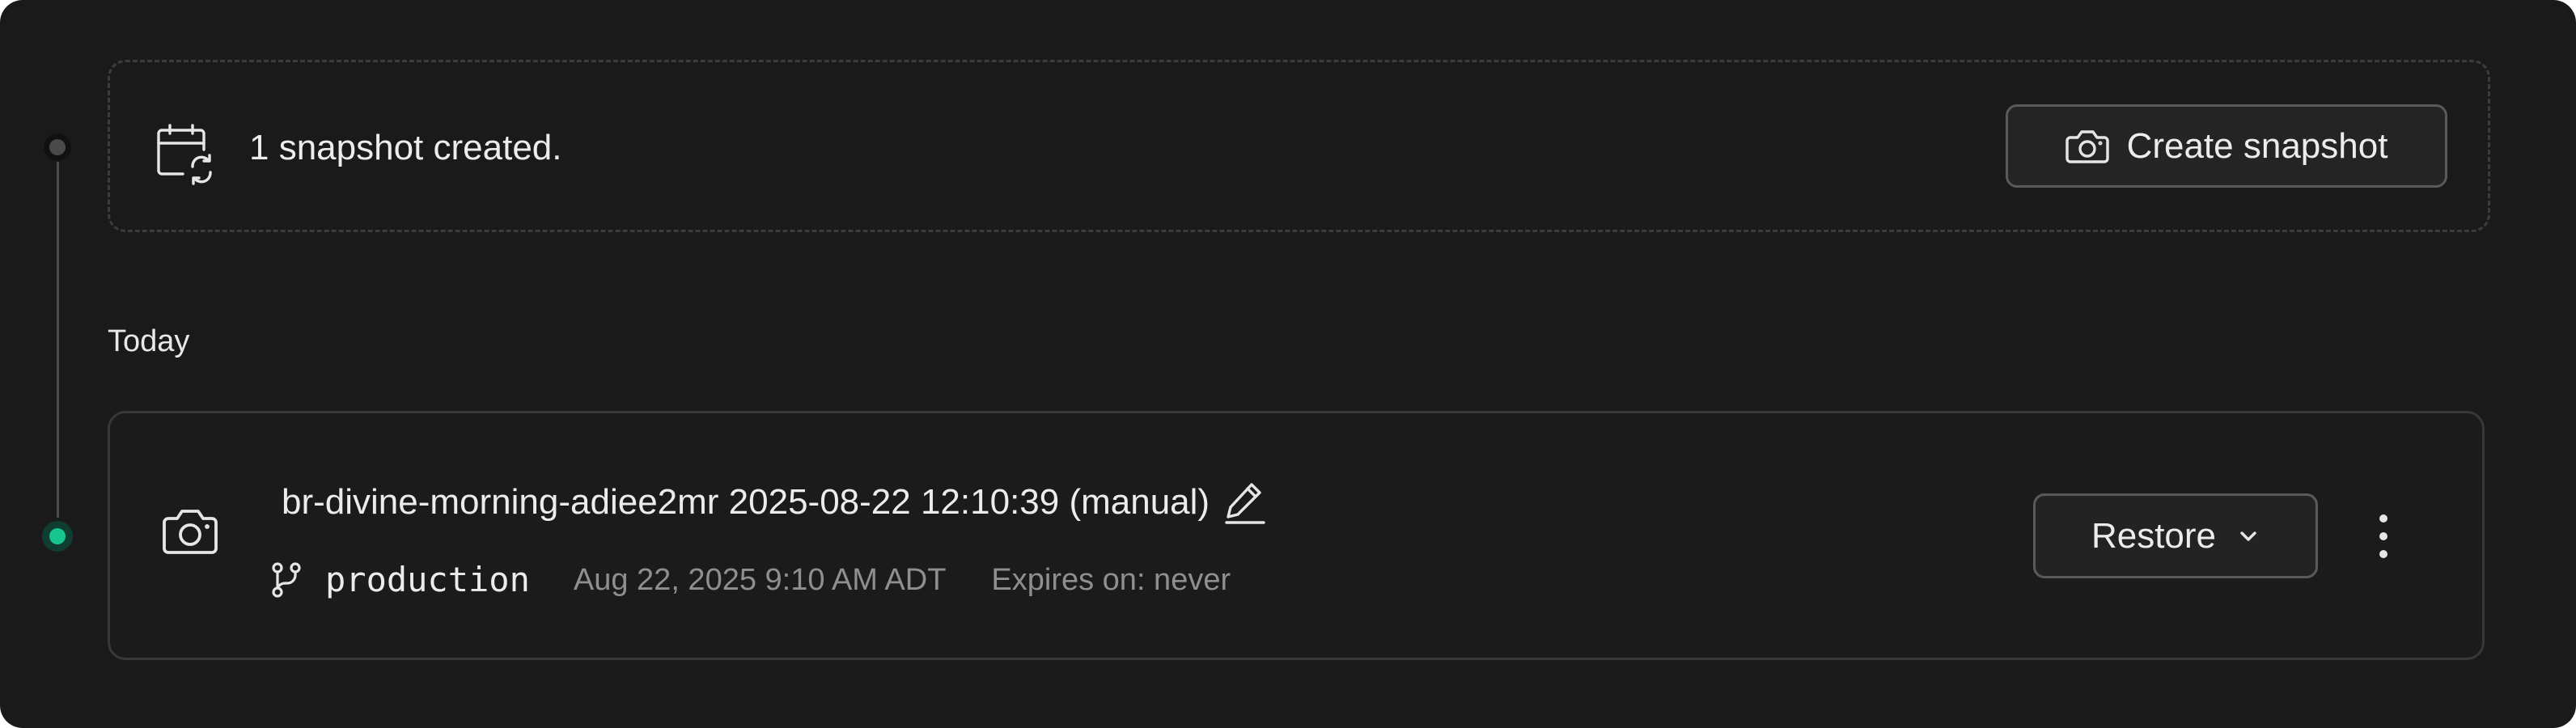 The height and width of the screenshot is (728, 2576). What do you see at coordinates (405, 147) in the screenshot?
I see `snapshot-summary-text: 1 snapshot created.` at bounding box center [405, 147].